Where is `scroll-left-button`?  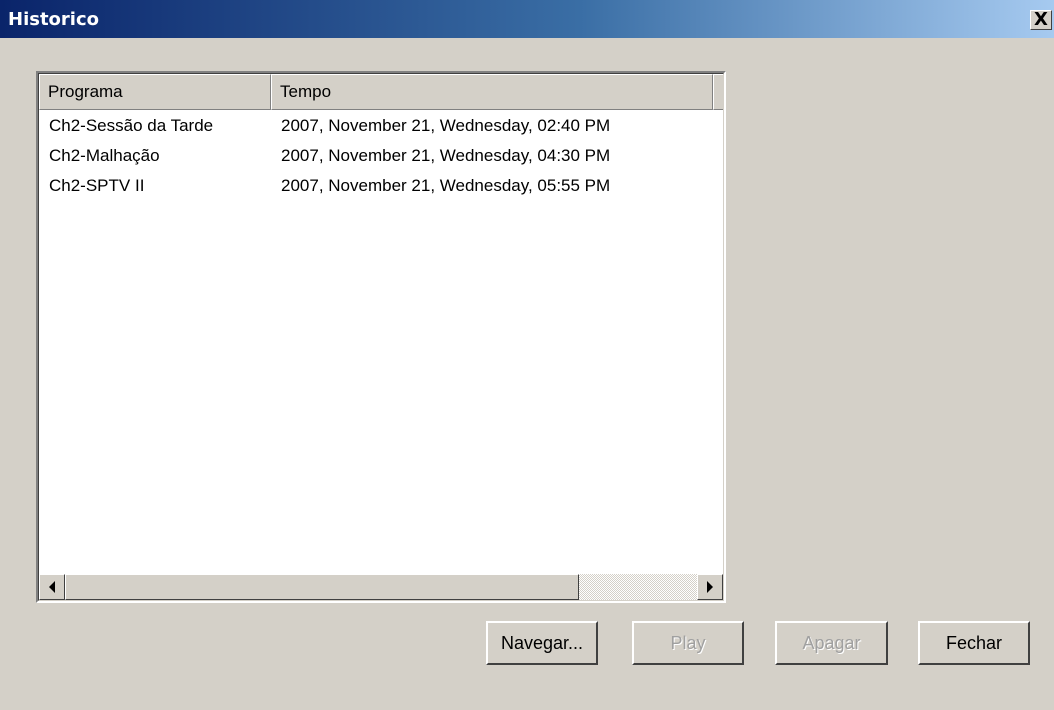
scroll-left-button is located at coordinates (52, 587).